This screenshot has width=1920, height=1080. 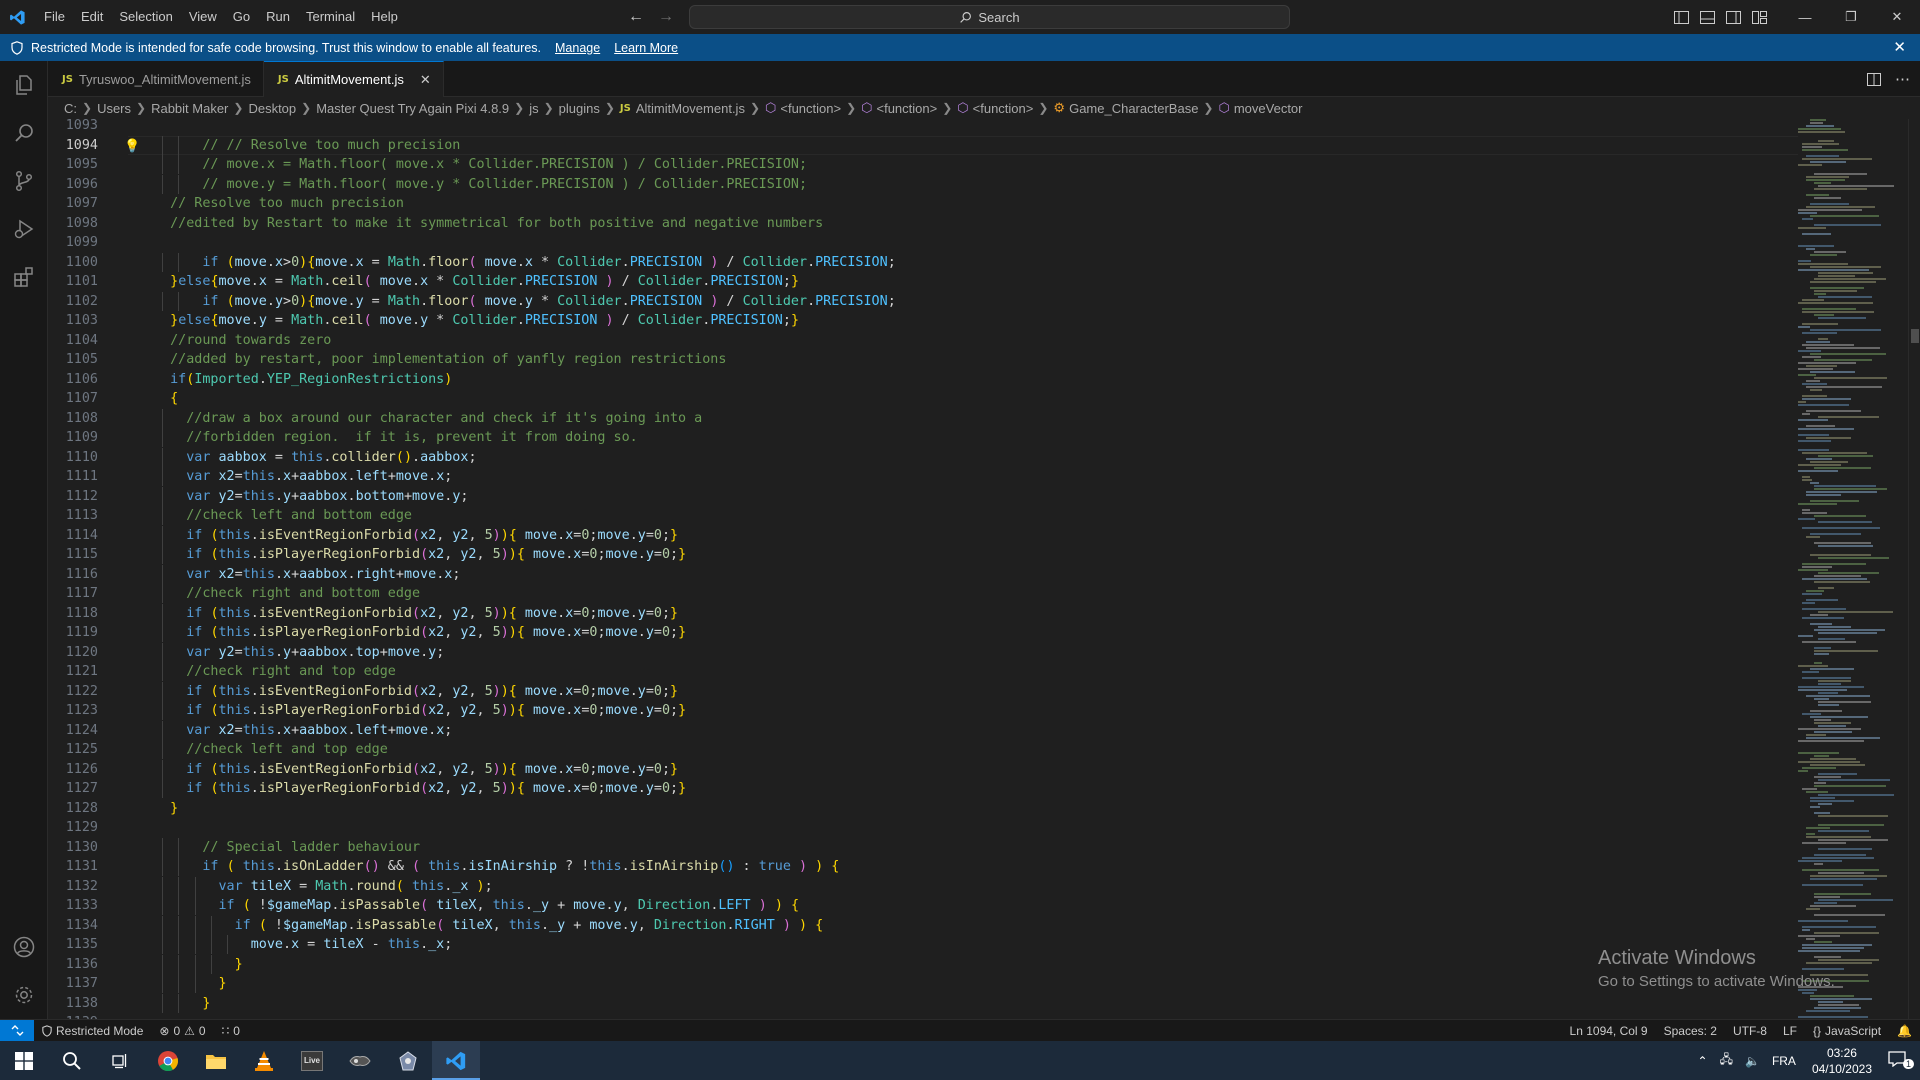 I want to click on code-line: 1121 //check right and top edge, so click(x=923, y=671).